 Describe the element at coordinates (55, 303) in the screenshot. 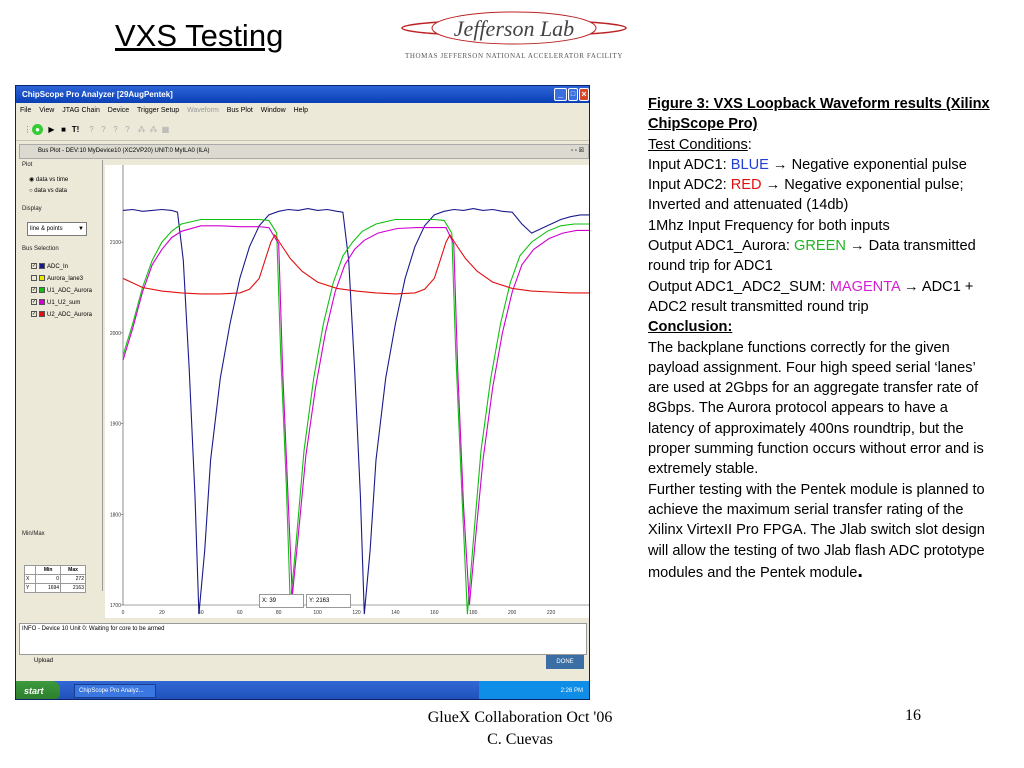

I see `bus-item-u1-u2-sum: ✓ U1_U2_sum` at that location.